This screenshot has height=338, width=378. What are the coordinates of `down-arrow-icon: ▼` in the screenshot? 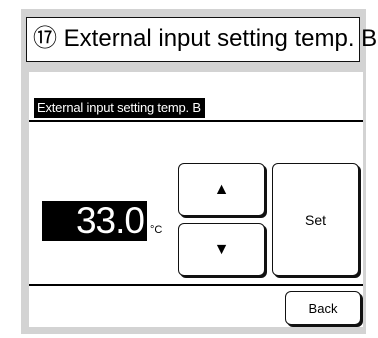 It's located at (221, 249).